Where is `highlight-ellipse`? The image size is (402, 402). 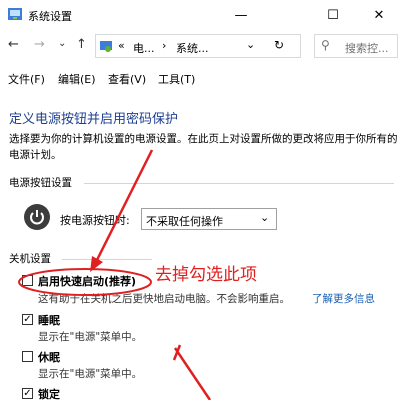
highlight-ellipse is located at coordinates (85, 282).